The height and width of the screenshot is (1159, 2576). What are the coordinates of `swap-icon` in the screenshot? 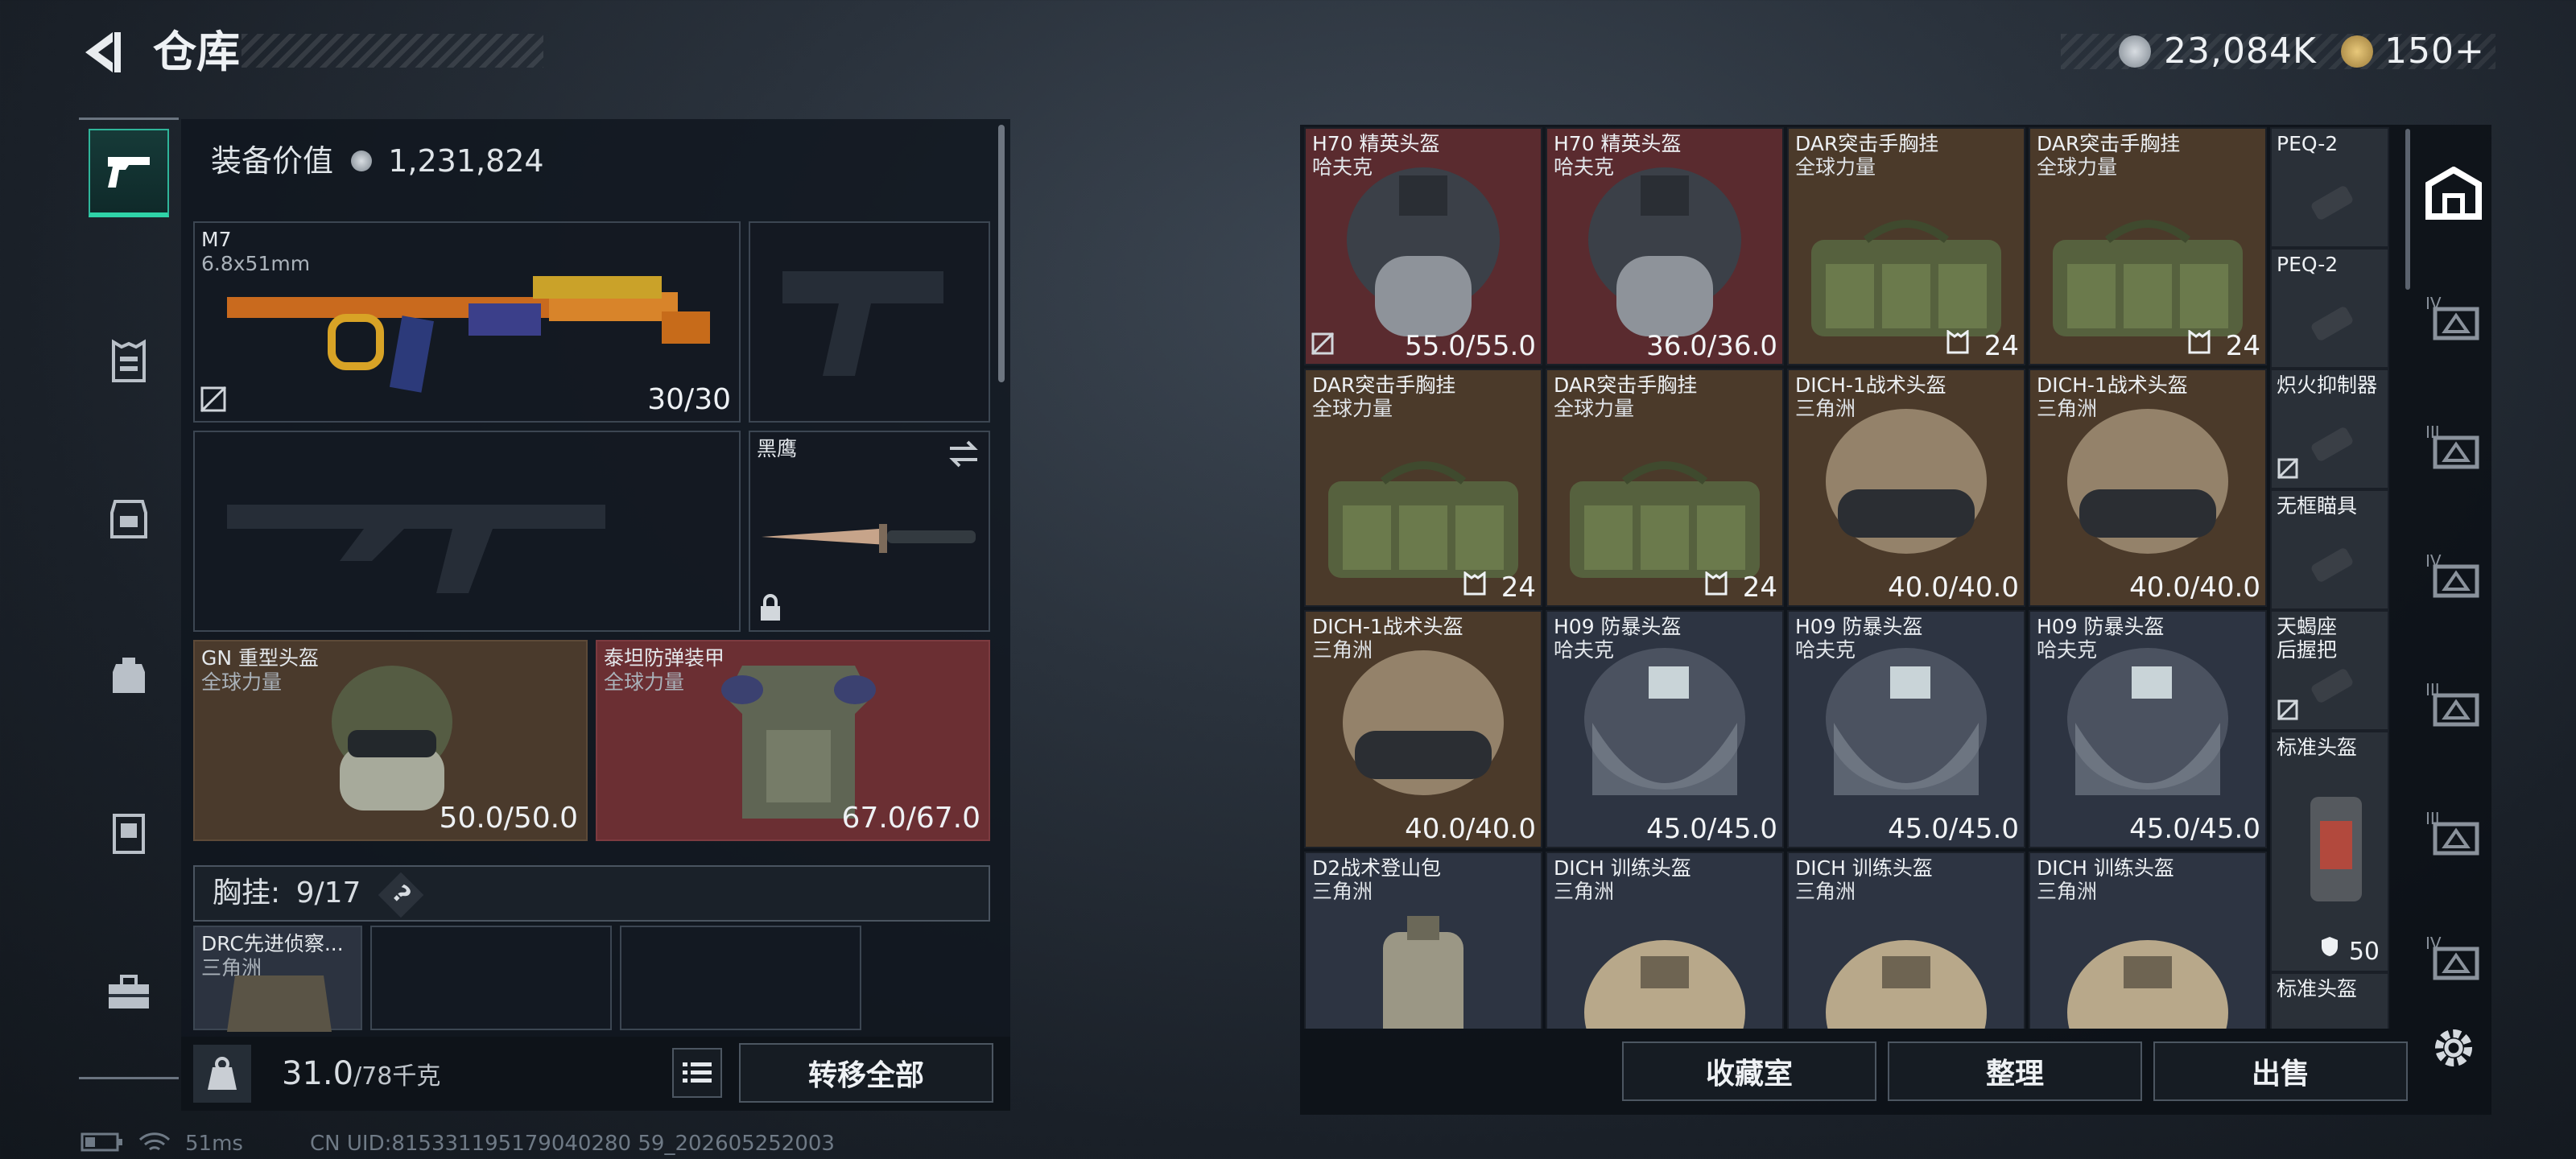 It's located at (964, 455).